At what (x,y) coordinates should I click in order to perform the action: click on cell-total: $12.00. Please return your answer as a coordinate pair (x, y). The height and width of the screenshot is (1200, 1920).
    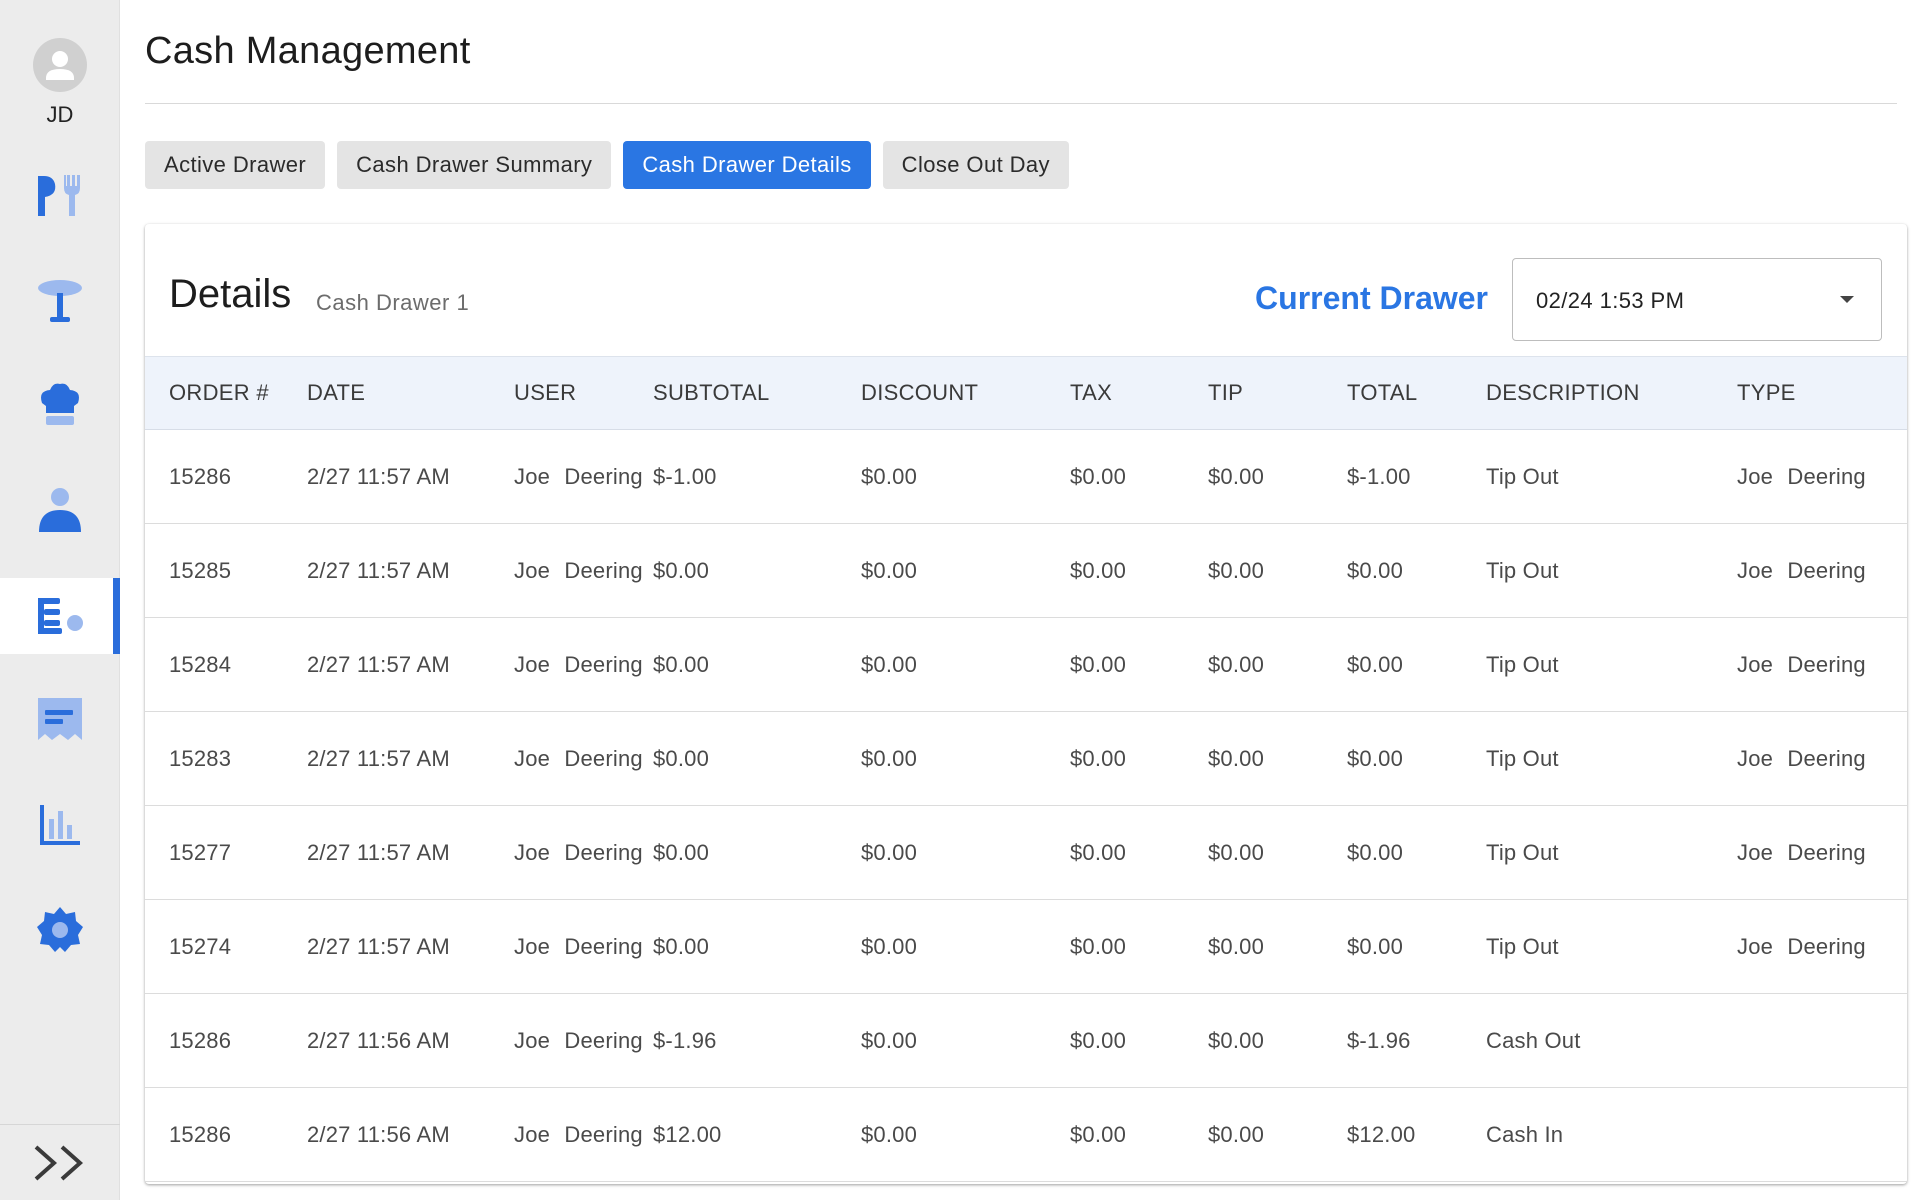
    Looking at the image, I should click on (1381, 1134).